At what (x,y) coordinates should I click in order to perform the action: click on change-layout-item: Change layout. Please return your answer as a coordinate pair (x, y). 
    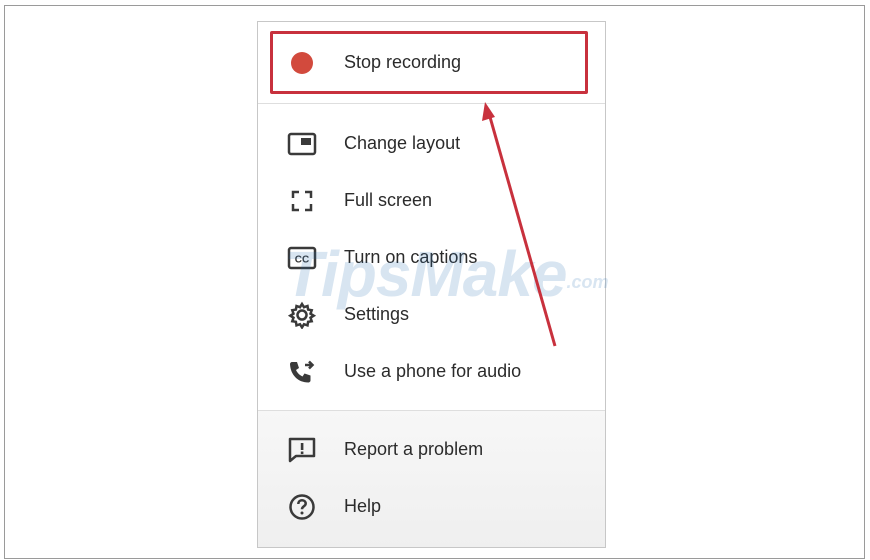
    Looking at the image, I should click on (431, 144).